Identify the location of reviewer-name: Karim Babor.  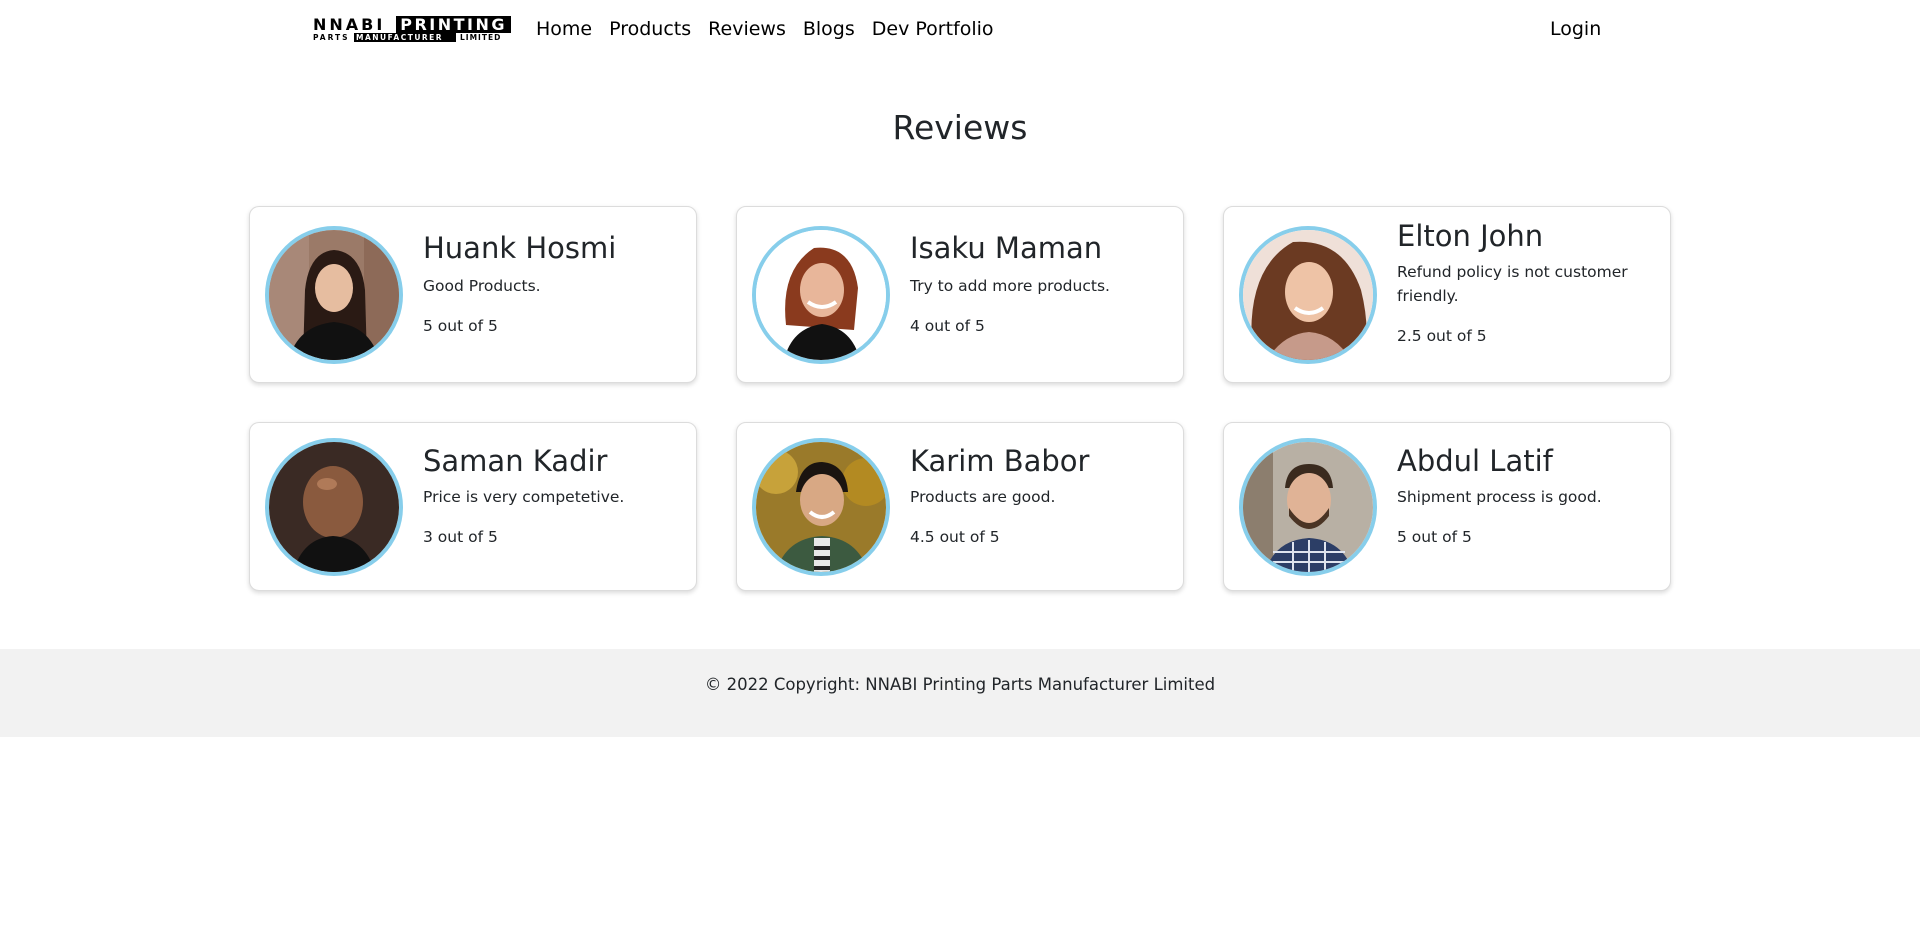
(1000, 461).